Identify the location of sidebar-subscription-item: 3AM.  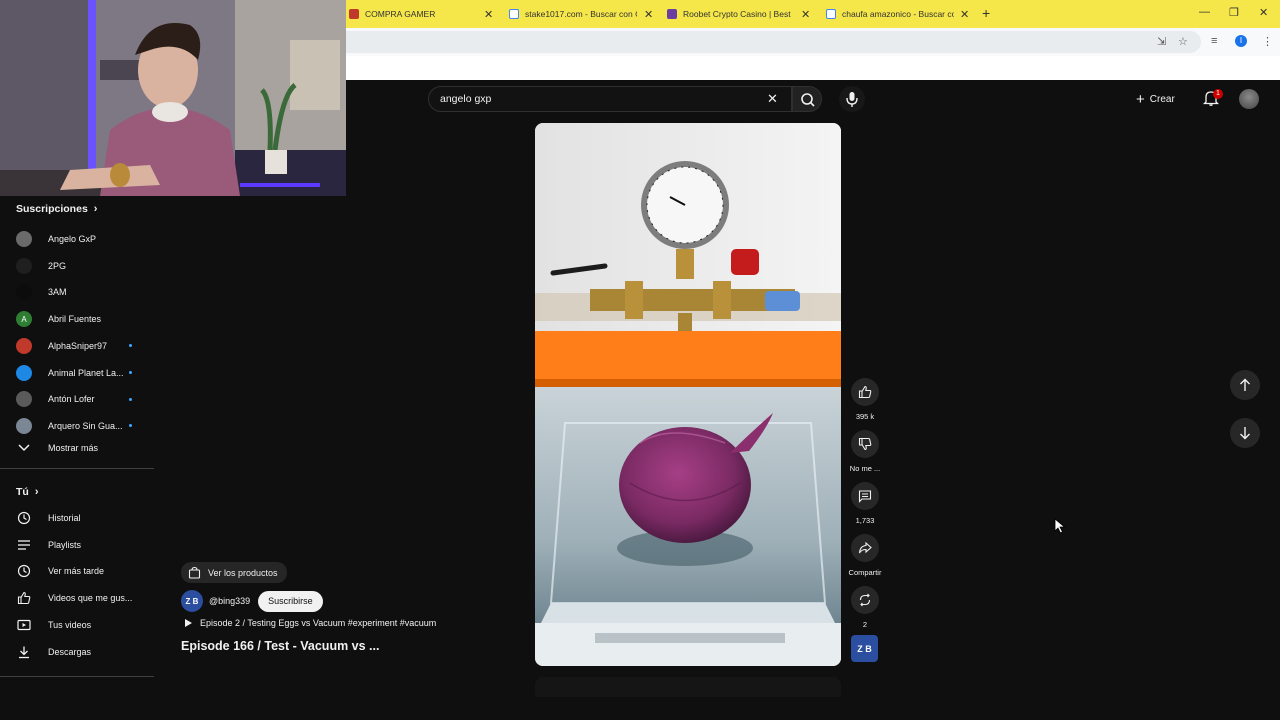
(83, 292).